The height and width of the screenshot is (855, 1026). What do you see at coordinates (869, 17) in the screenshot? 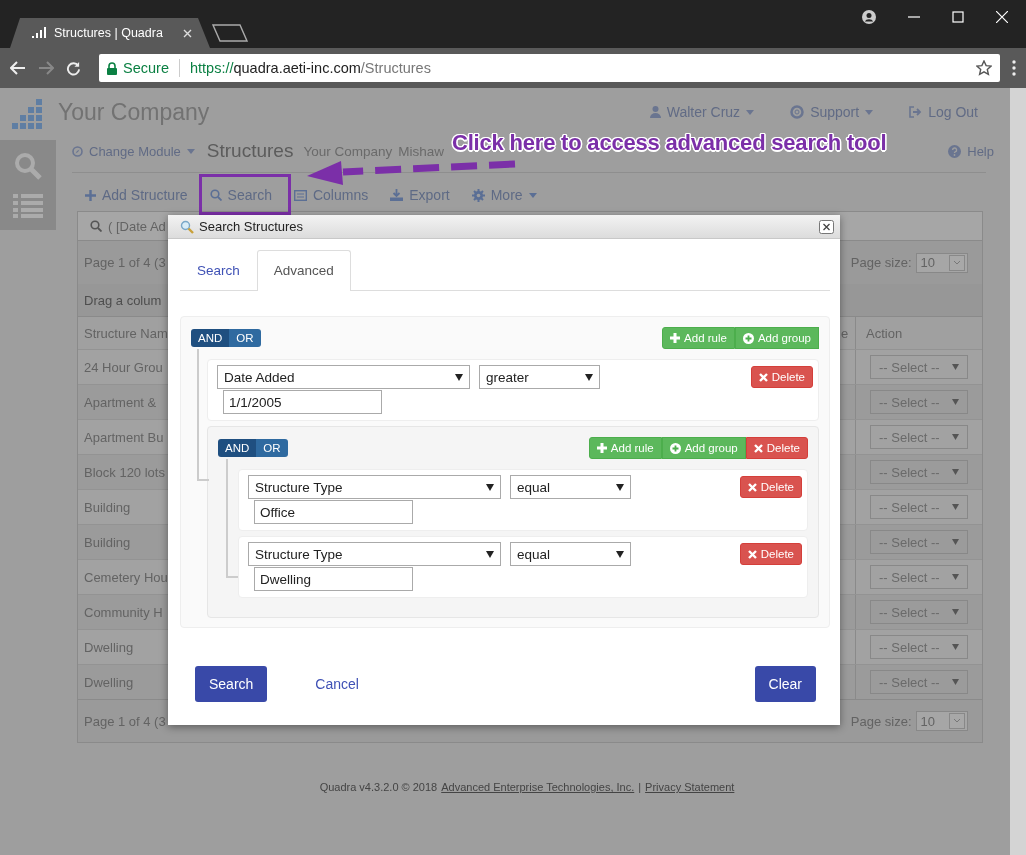
I see `profile-icon` at bounding box center [869, 17].